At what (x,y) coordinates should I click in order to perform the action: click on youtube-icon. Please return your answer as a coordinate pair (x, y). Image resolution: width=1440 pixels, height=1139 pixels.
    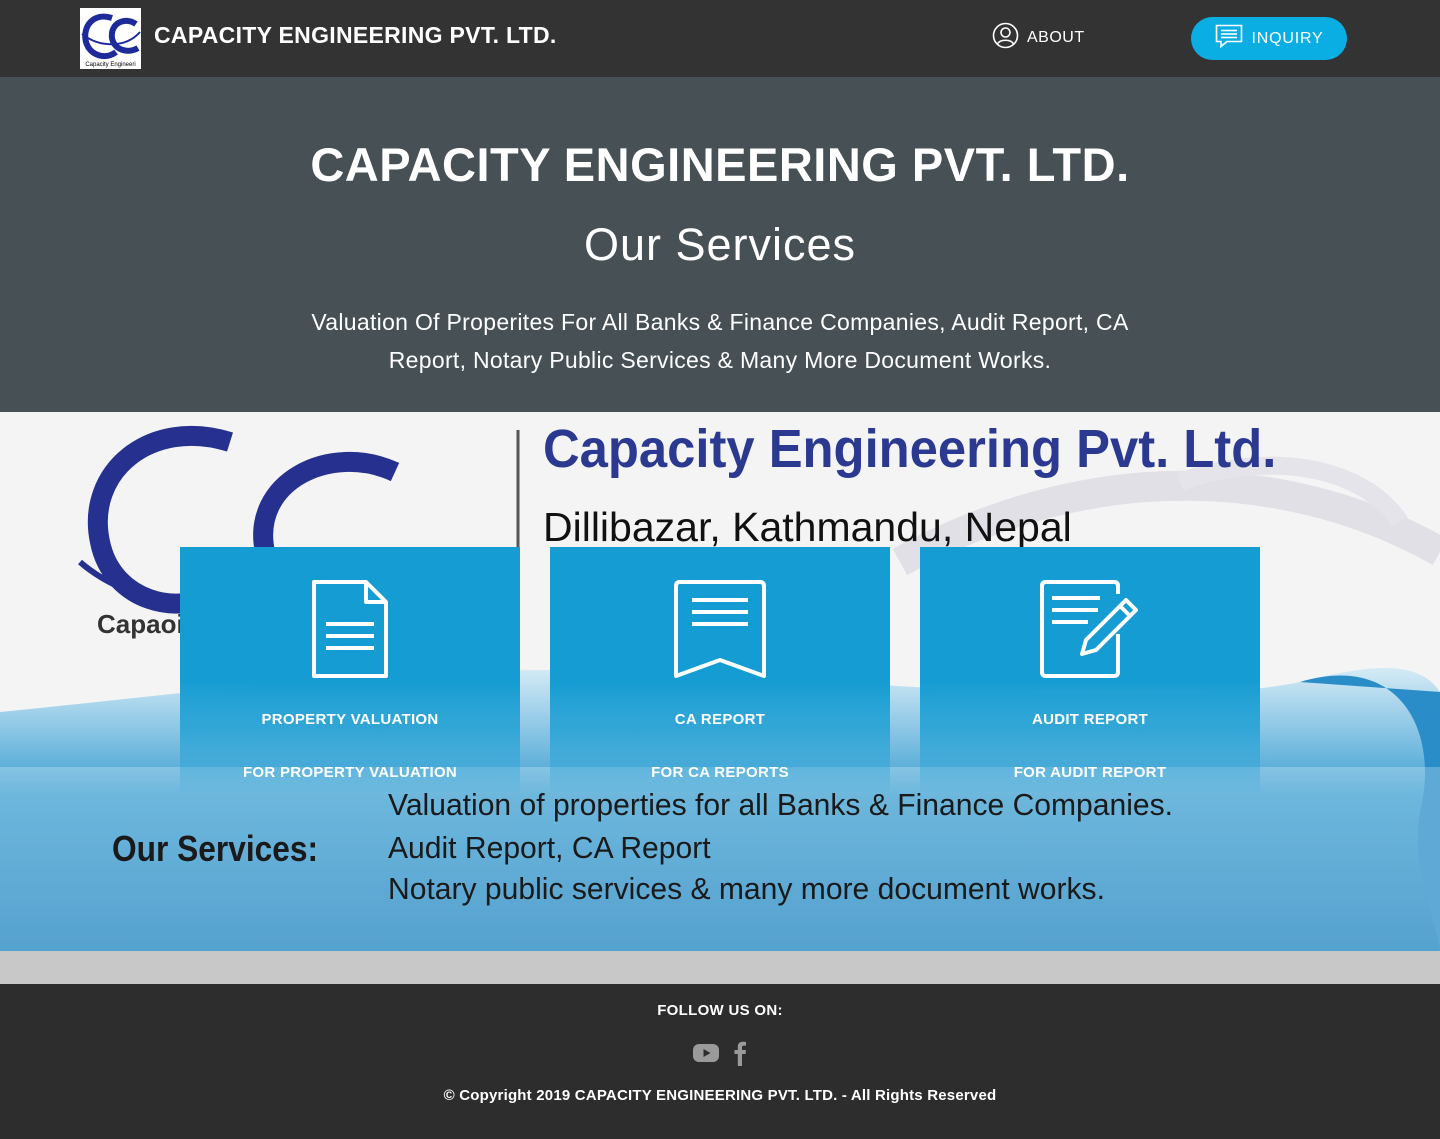
    Looking at the image, I should click on (706, 1053).